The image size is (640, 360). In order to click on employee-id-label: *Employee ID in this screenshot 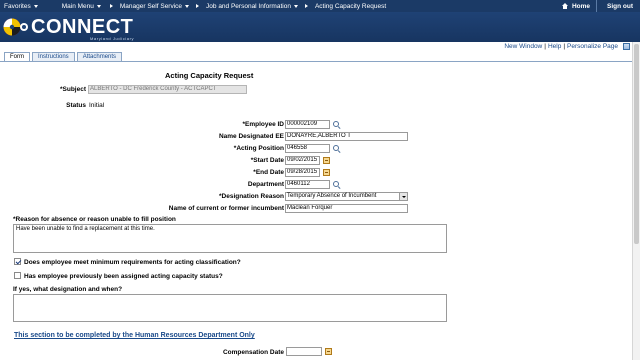, I will do `click(263, 124)`.